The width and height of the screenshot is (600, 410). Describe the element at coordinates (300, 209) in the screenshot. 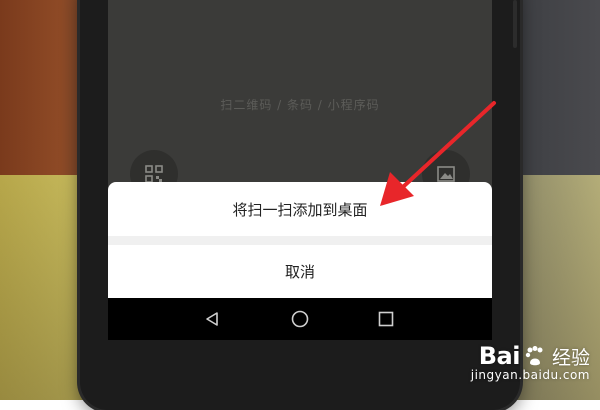

I see `add-to-desktop-button: 将扫一扫添加到桌面` at that location.